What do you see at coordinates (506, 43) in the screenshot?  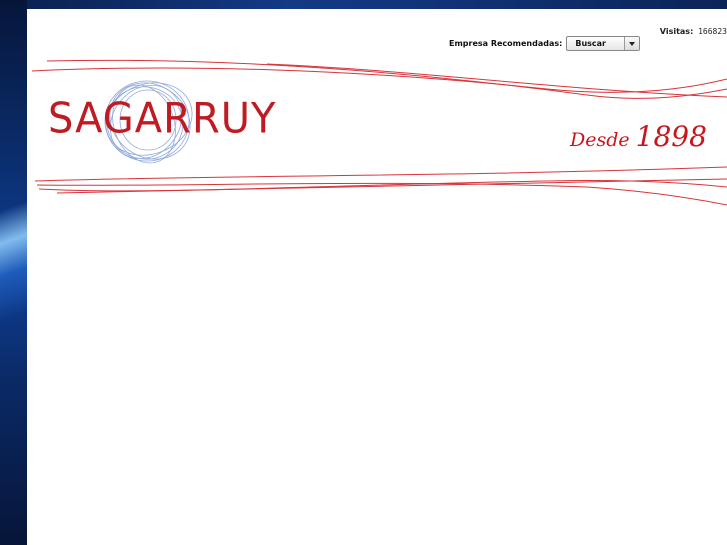 I see `recommend-label: Empresa Recomendadas:` at bounding box center [506, 43].